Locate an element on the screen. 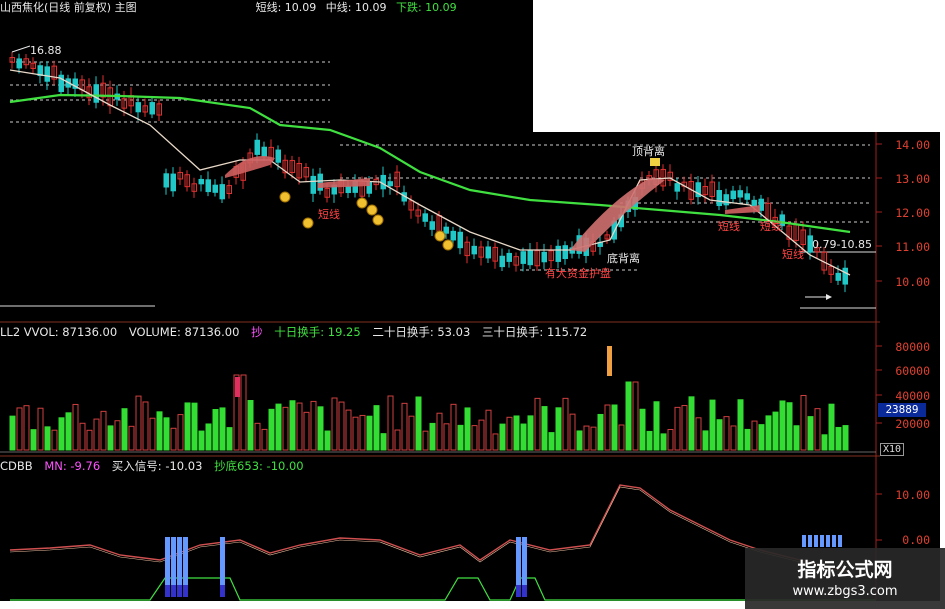 Image resolution: width=945 pixels, height=609 pixels. buy-signal-base is located at coordinates (518, 591).